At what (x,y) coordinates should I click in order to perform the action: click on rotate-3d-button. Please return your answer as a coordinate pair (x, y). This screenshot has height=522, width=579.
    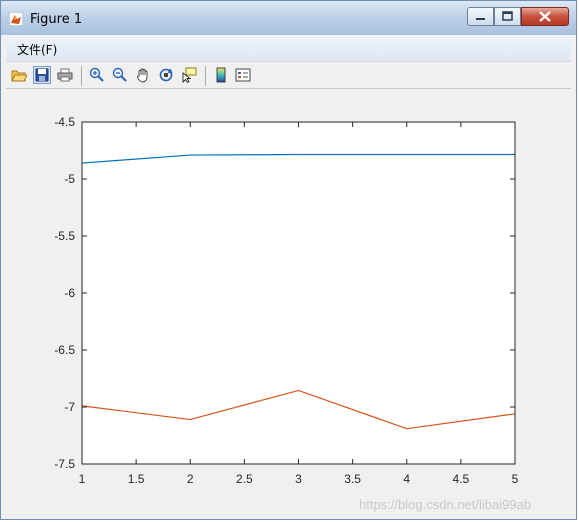
    Looking at the image, I should click on (166, 75).